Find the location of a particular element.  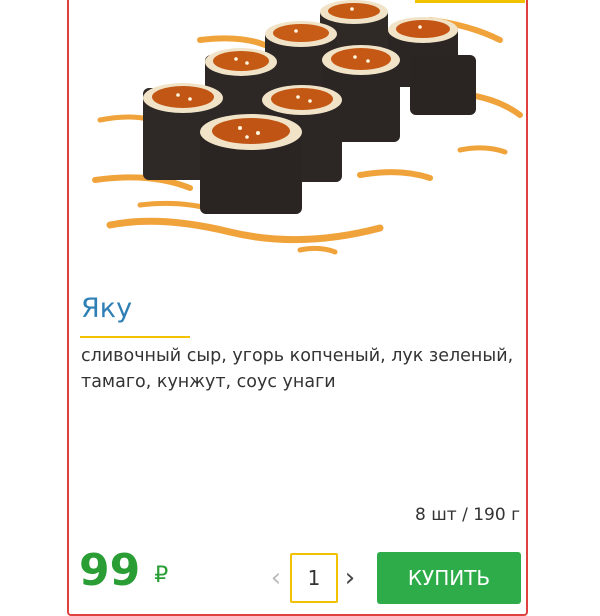

quantity-input is located at coordinates (314, 578).